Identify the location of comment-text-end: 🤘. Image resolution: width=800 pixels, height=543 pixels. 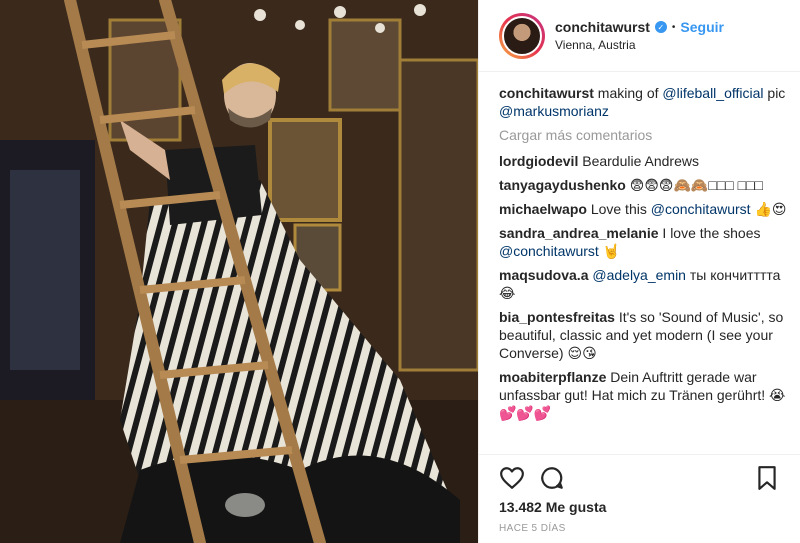
(611, 251).